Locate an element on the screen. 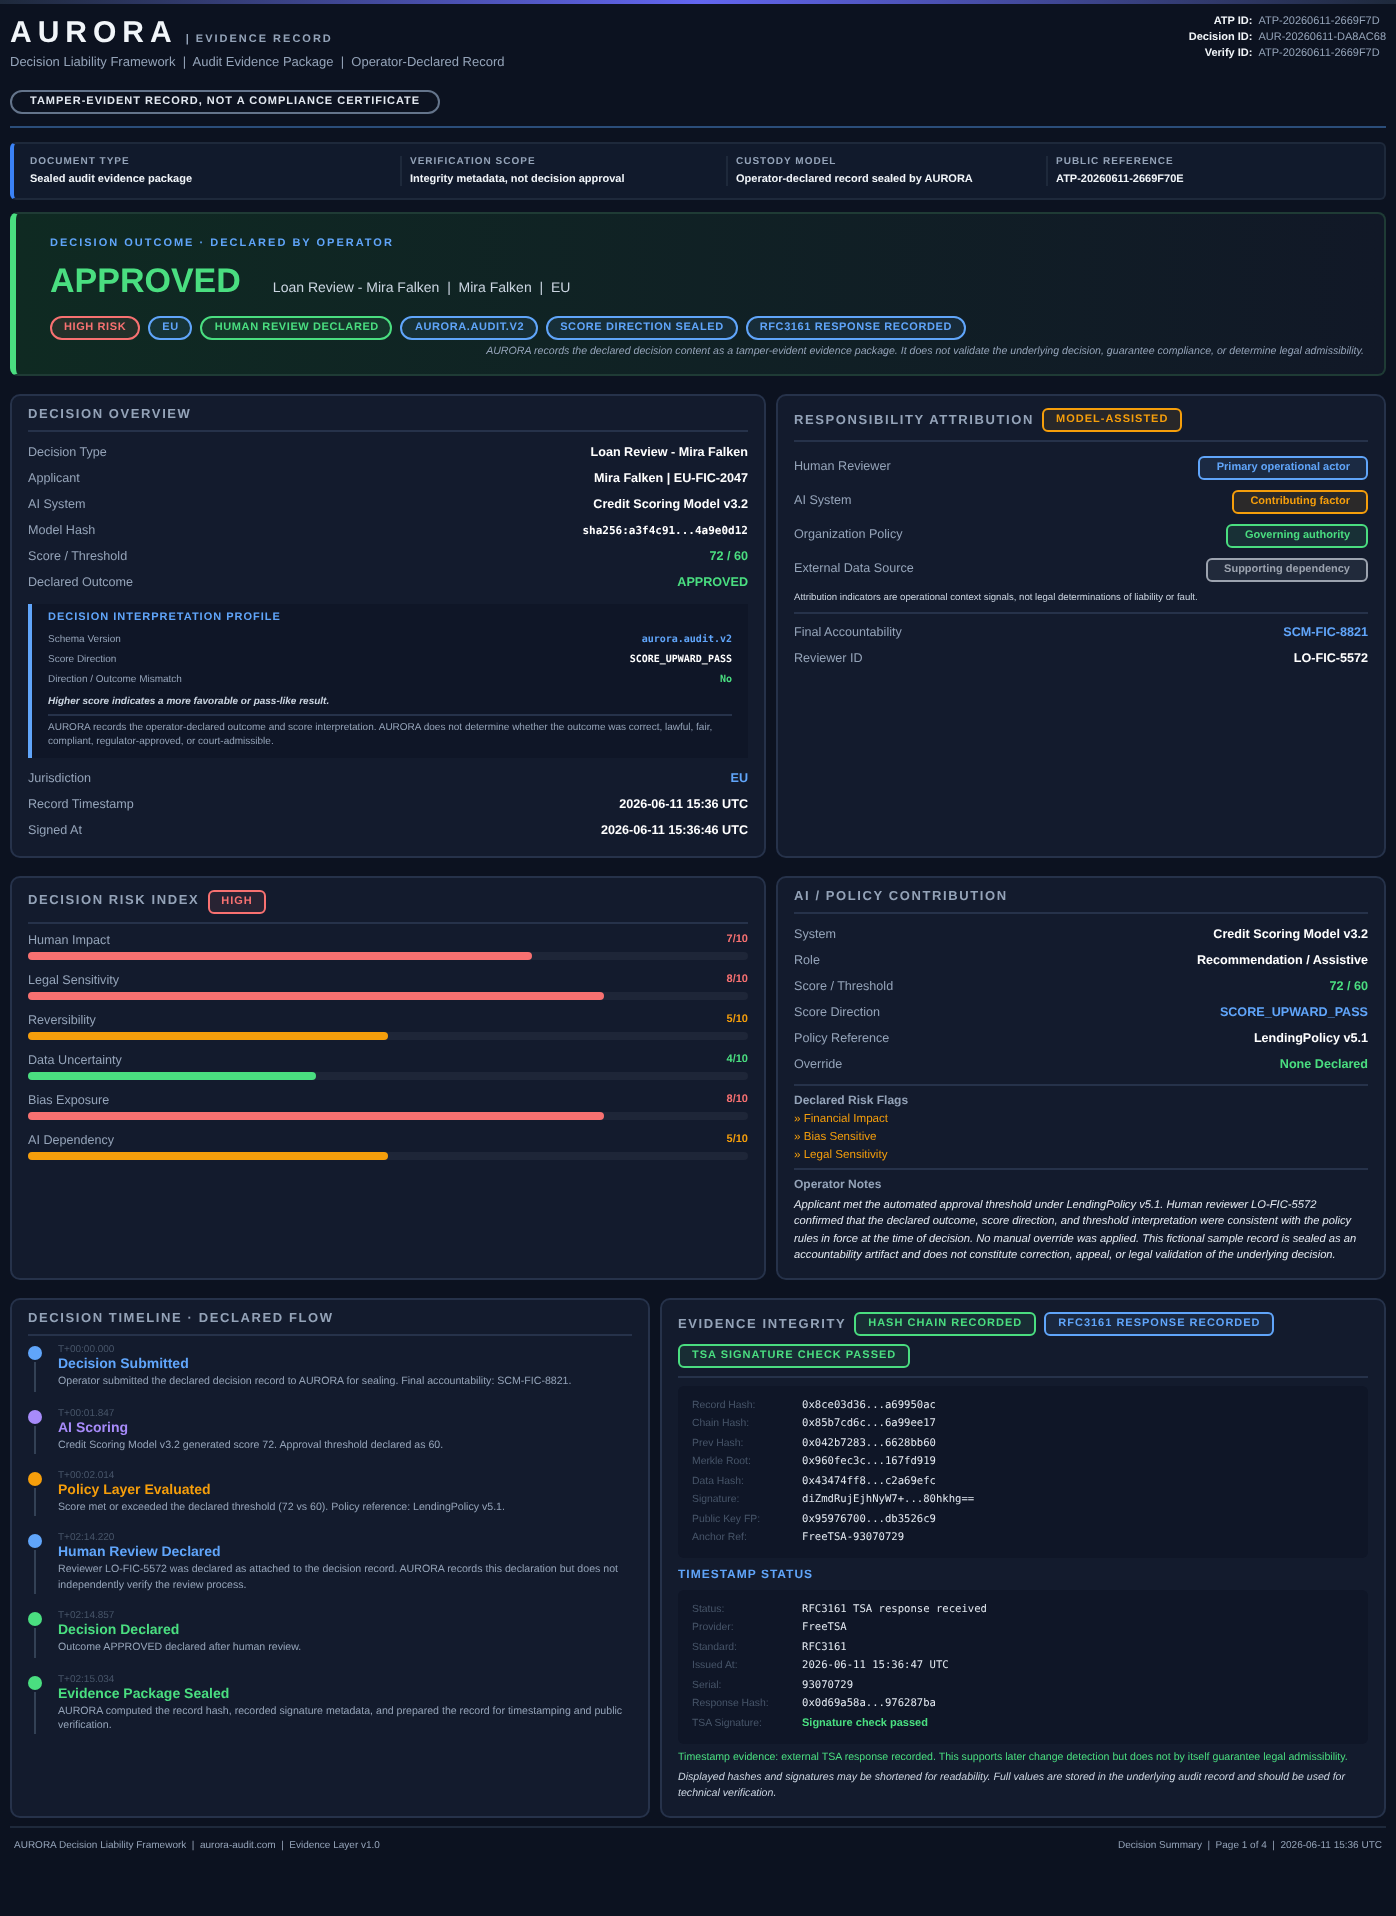 The height and width of the screenshot is (1916, 1396). brand-title: AURORA is located at coordinates (94, 33).